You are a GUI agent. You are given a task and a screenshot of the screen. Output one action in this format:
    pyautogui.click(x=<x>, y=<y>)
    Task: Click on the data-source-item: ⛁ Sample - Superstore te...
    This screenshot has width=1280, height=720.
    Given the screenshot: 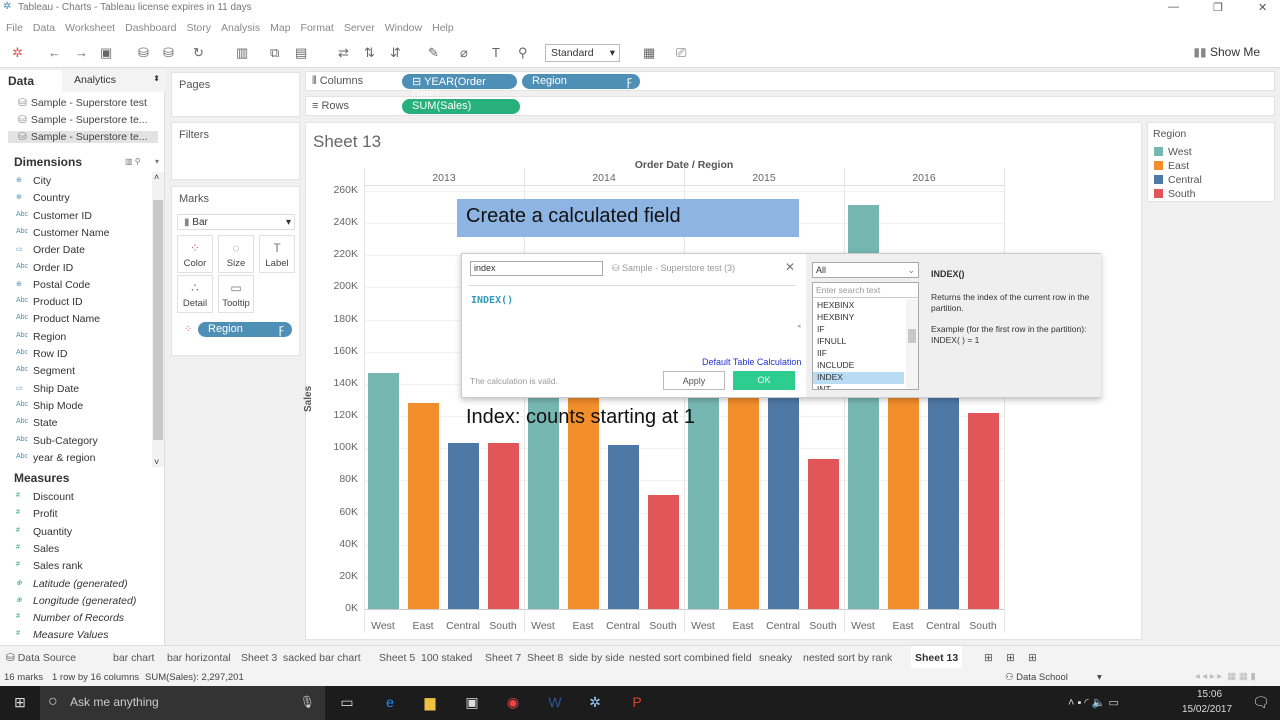 What is the action you would take?
    pyautogui.click(x=83, y=137)
    